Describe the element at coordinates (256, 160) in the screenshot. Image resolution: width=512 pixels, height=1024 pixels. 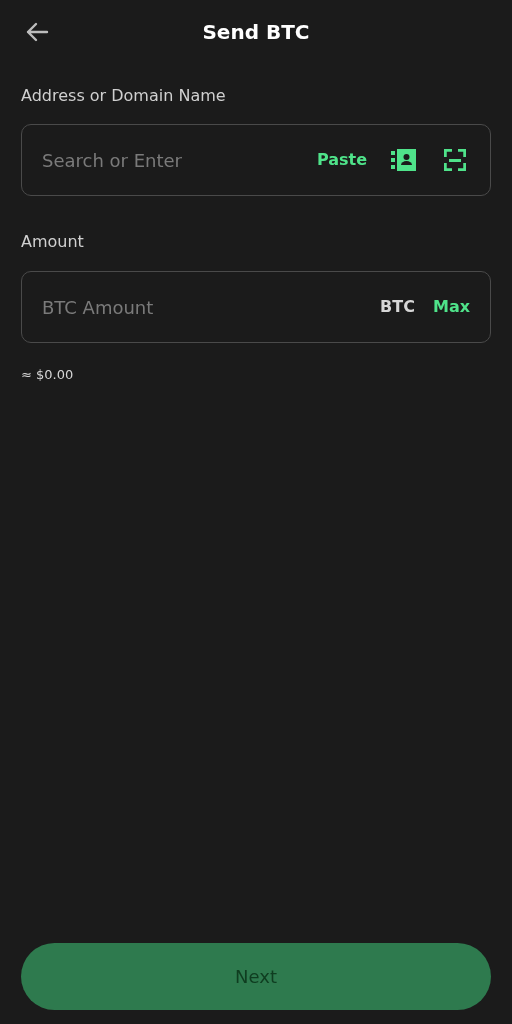
I see `address-field: Search or Enter Paste` at that location.